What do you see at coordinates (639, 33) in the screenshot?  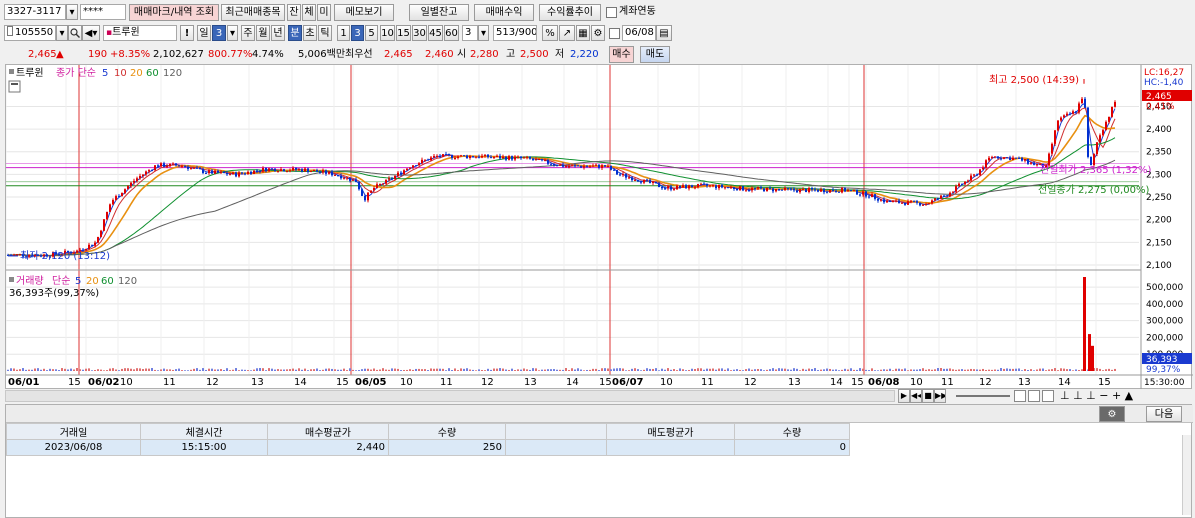 I see `date-field: 06/08` at bounding box center [639, 33].